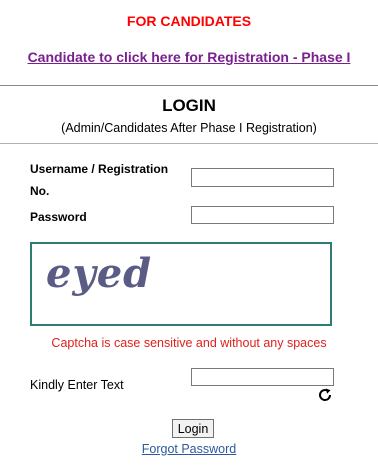 The width and height of the screenshot is (378, 470). What do you see at coordinates (262, 177) in the screenshot?
I see `username-input` at bounding box center [262, 177].